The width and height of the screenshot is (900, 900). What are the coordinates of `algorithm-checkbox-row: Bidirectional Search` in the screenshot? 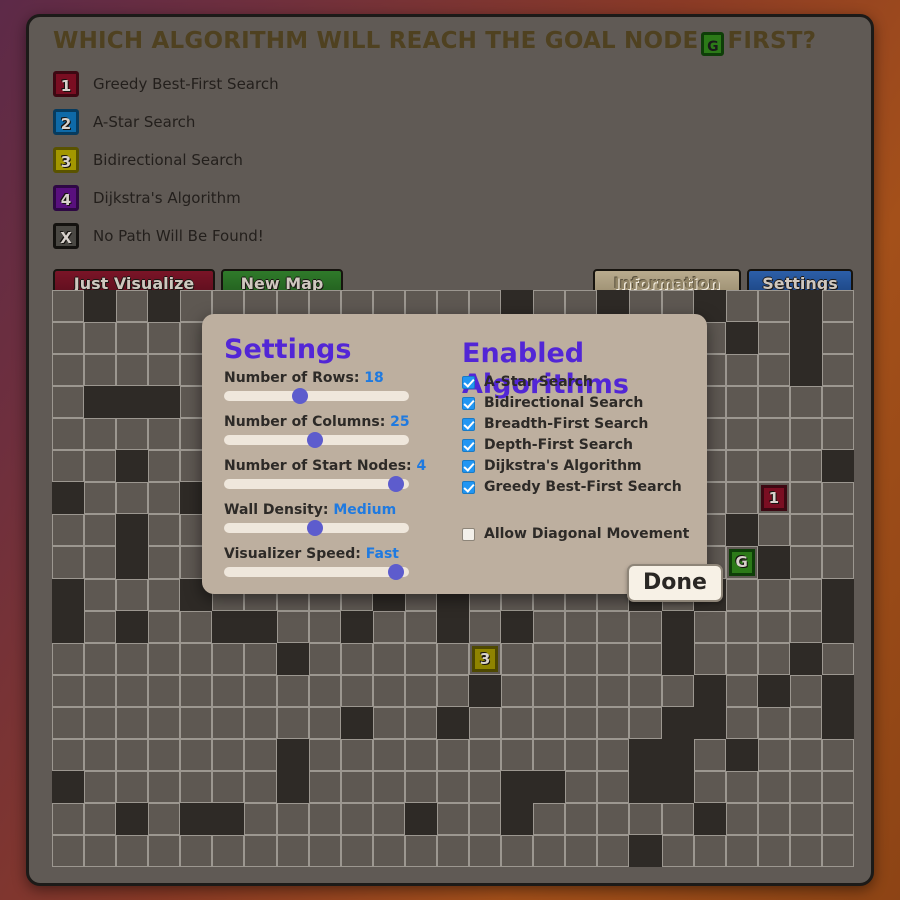 It's located at (552, 403).